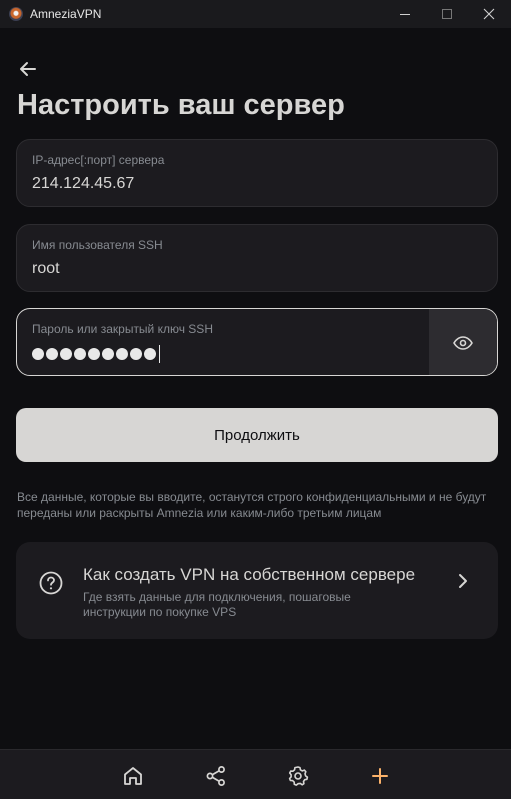 The height and width of the screenshot is (799, 511). I want to click on ssh-password-field: Пароль или закрытый ключ SSH, so click(257, 342).